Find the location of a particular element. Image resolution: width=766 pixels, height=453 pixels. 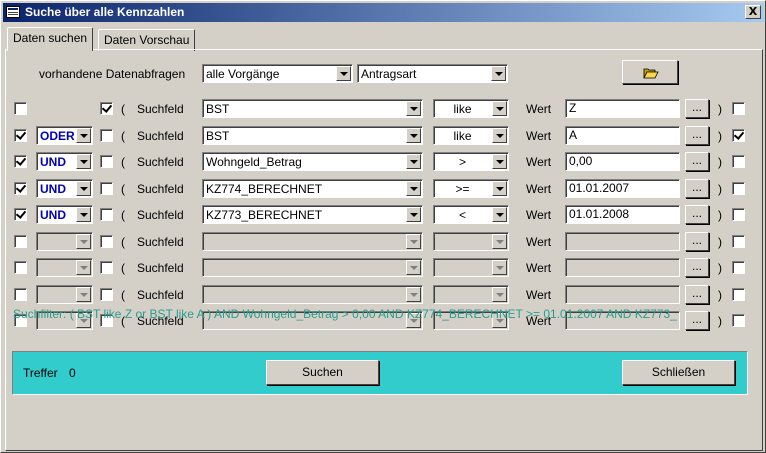

field-select: KZ773_BERECHNET is located at coordinates (312, 214).